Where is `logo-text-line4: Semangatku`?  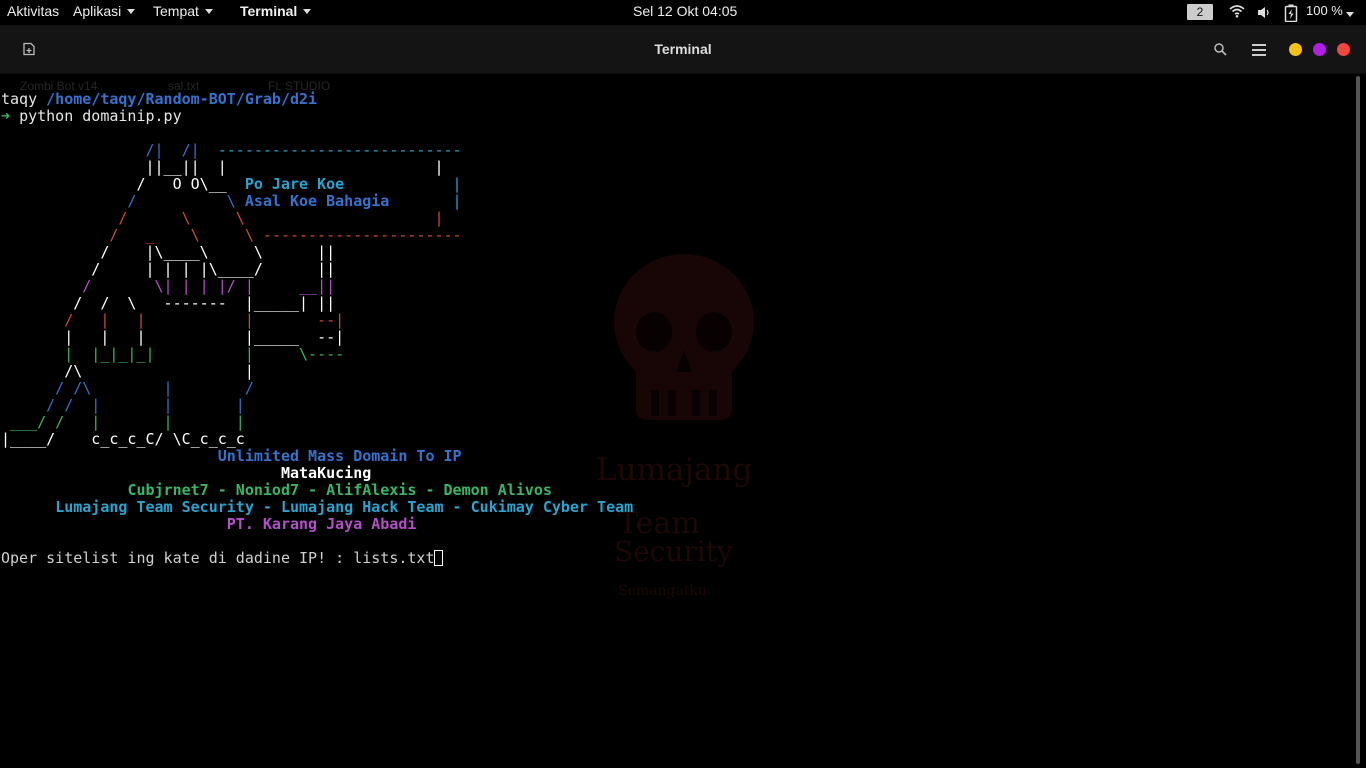 logo-text-line4: Semangatku is located at coordinates (662, 591).